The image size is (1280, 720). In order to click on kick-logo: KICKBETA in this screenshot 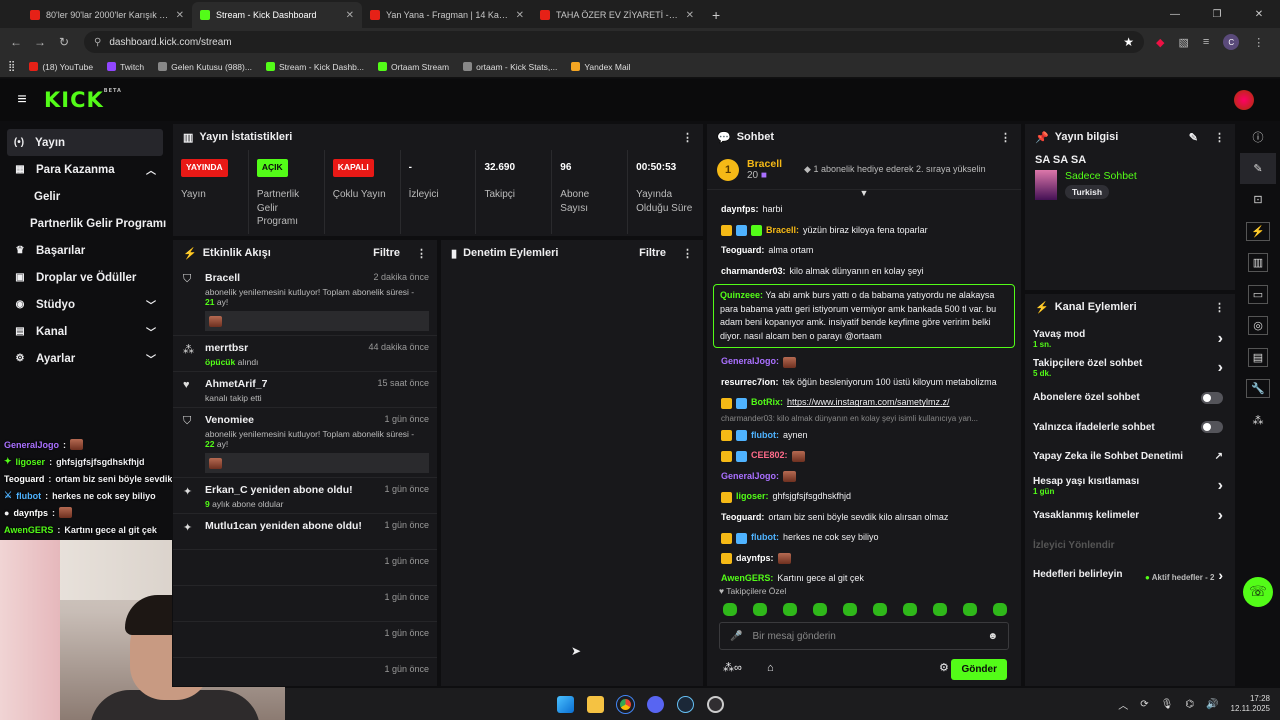, I will do `click(83, 100)`.